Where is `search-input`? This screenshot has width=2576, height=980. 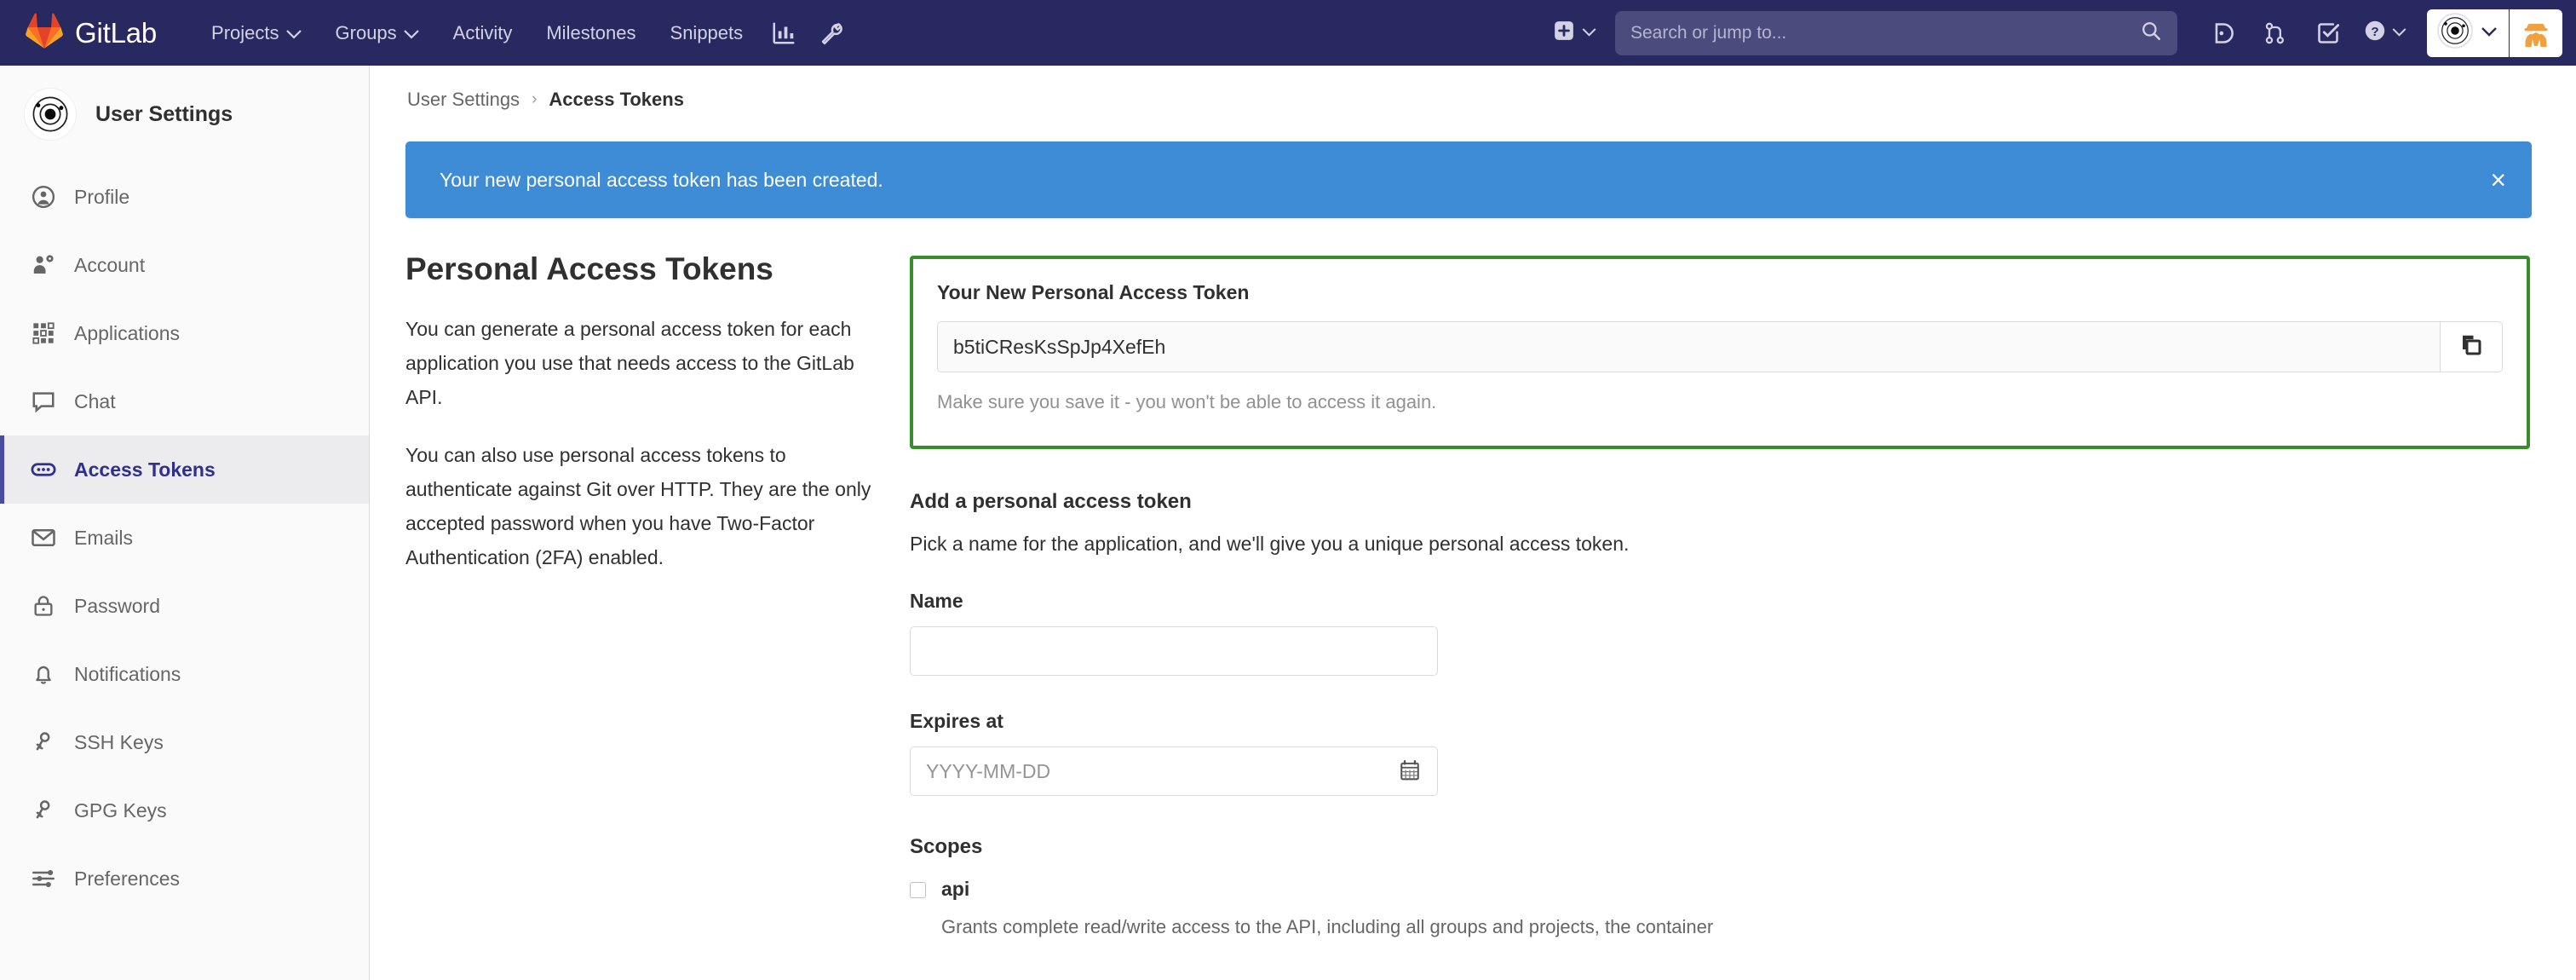
search-input is located at coordinates (1885, 32).